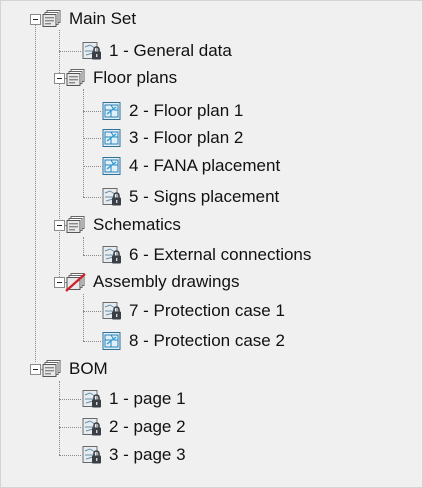 The image size is (423, 488). I want to click on tree-node-fana-placement: 4 - FANA placement, so click(190, 166).